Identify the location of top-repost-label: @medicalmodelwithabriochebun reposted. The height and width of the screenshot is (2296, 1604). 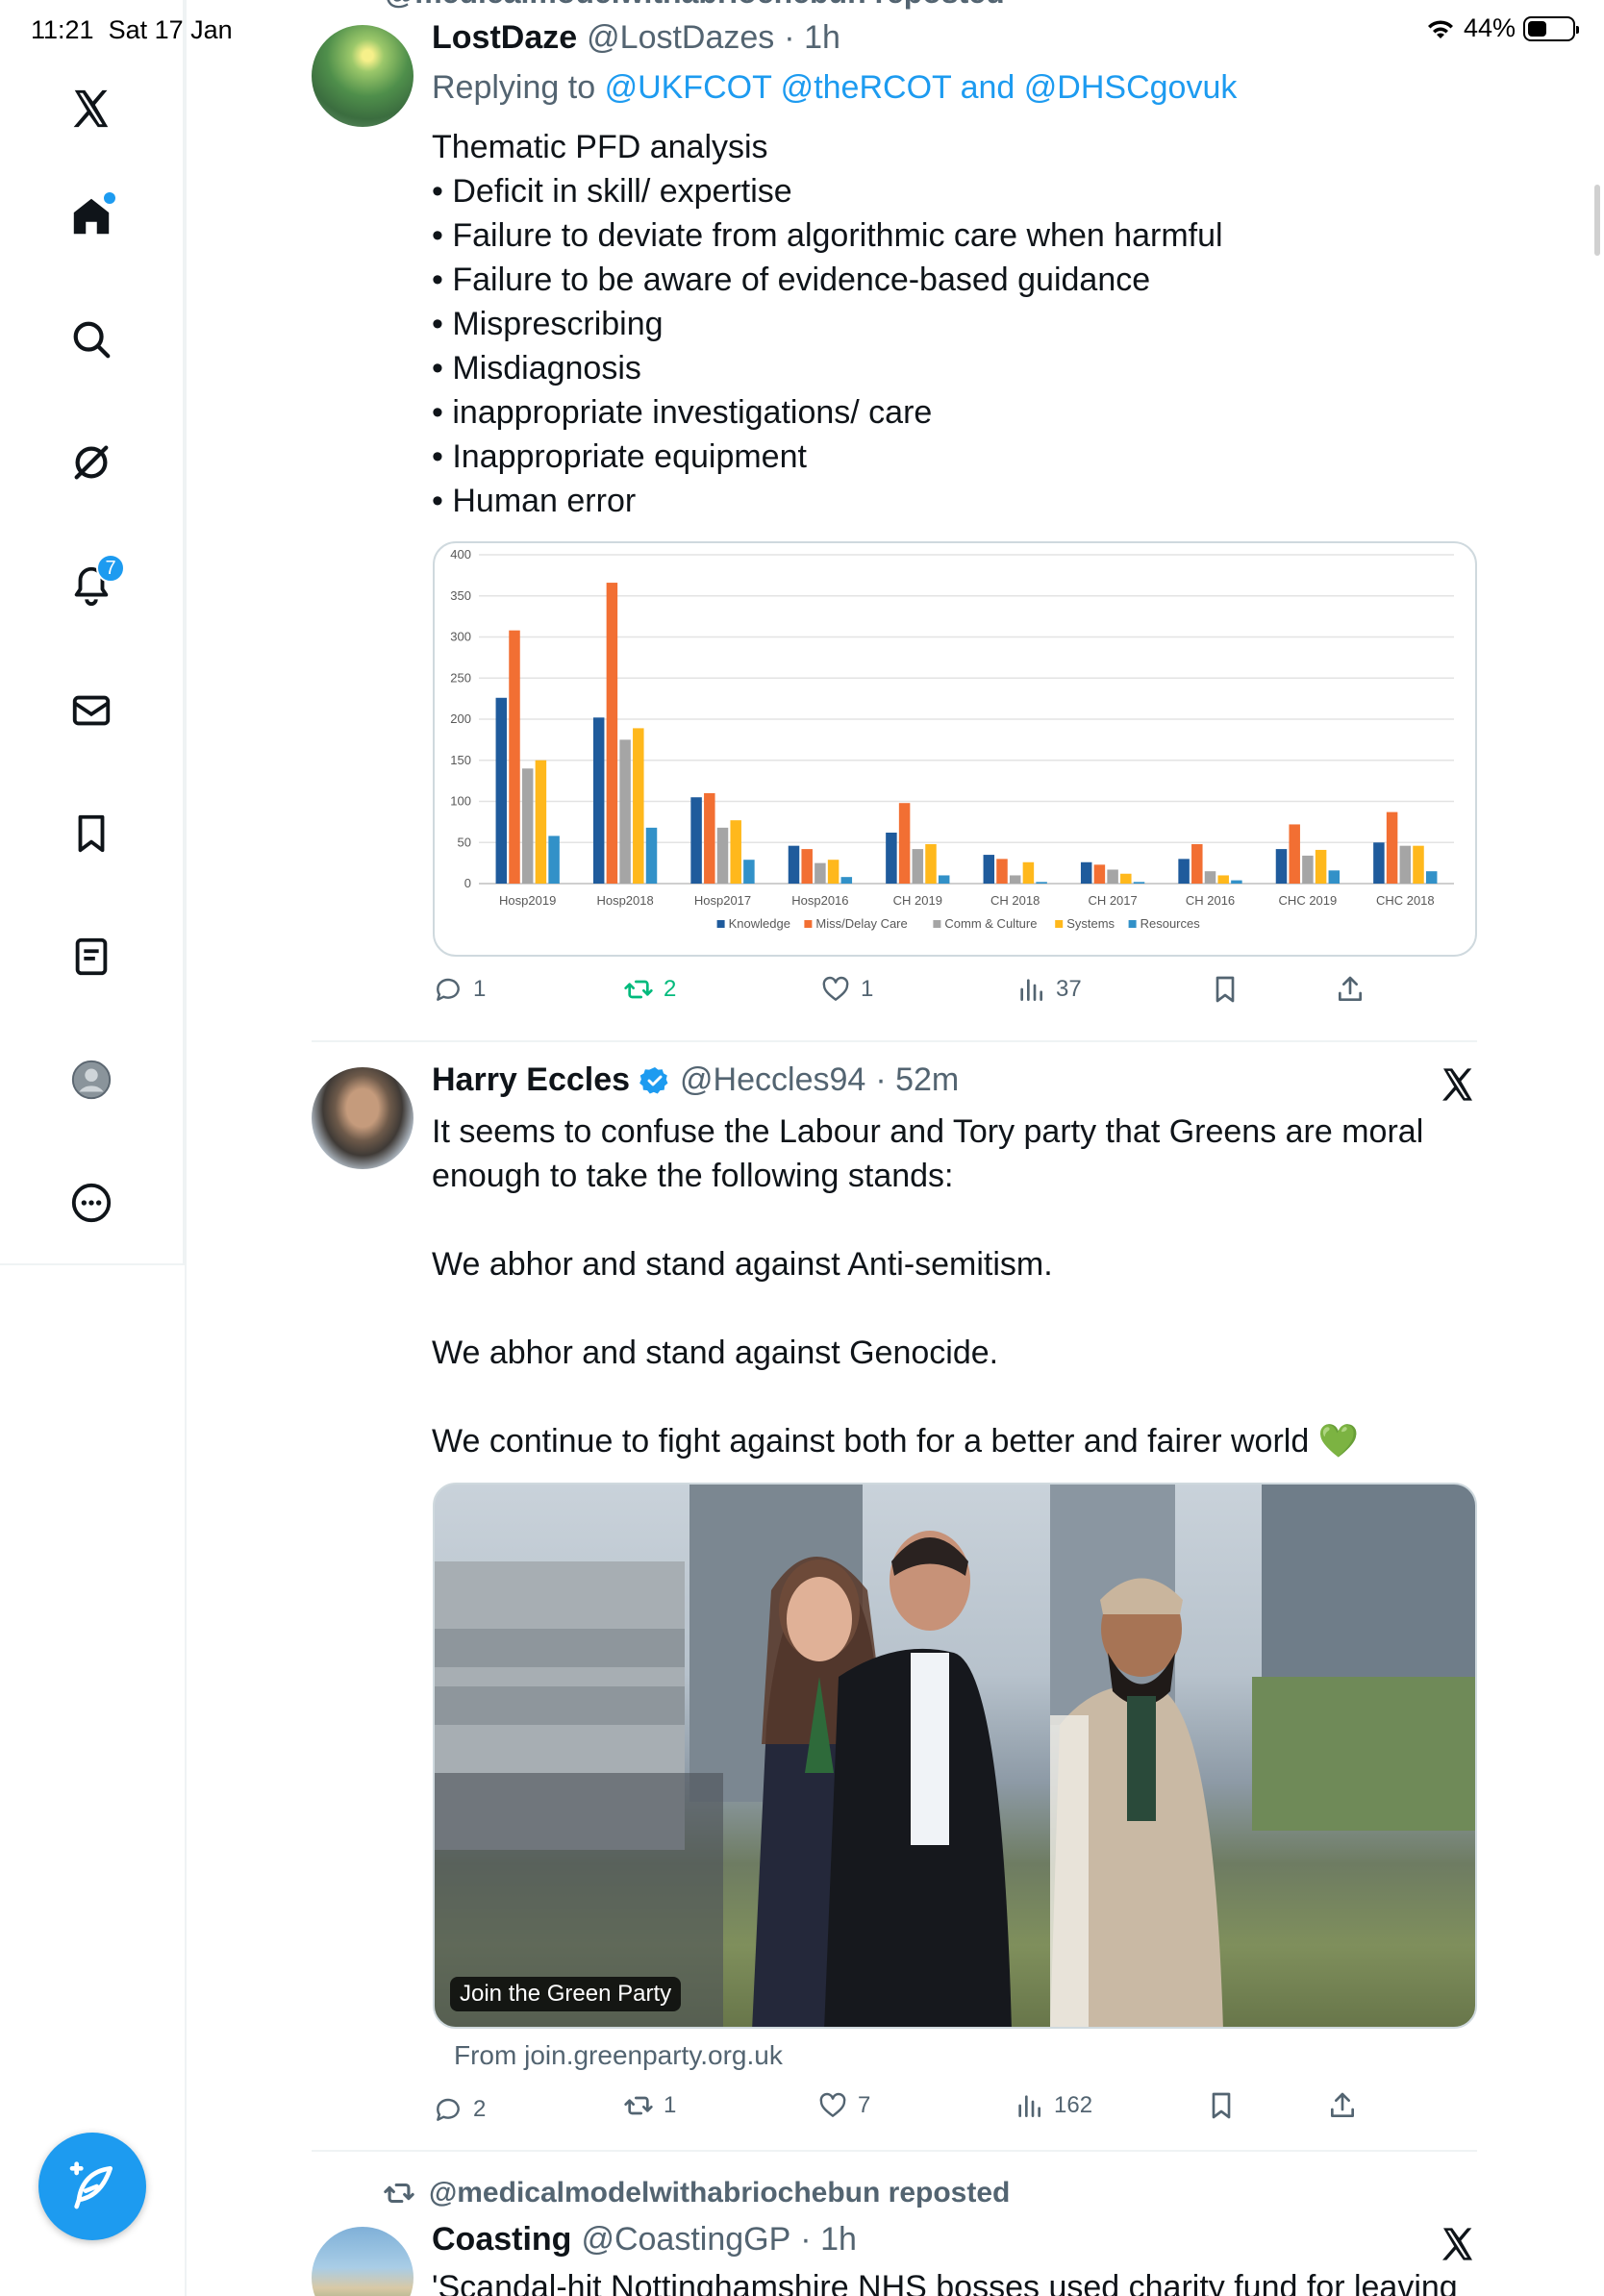
(695, 5).